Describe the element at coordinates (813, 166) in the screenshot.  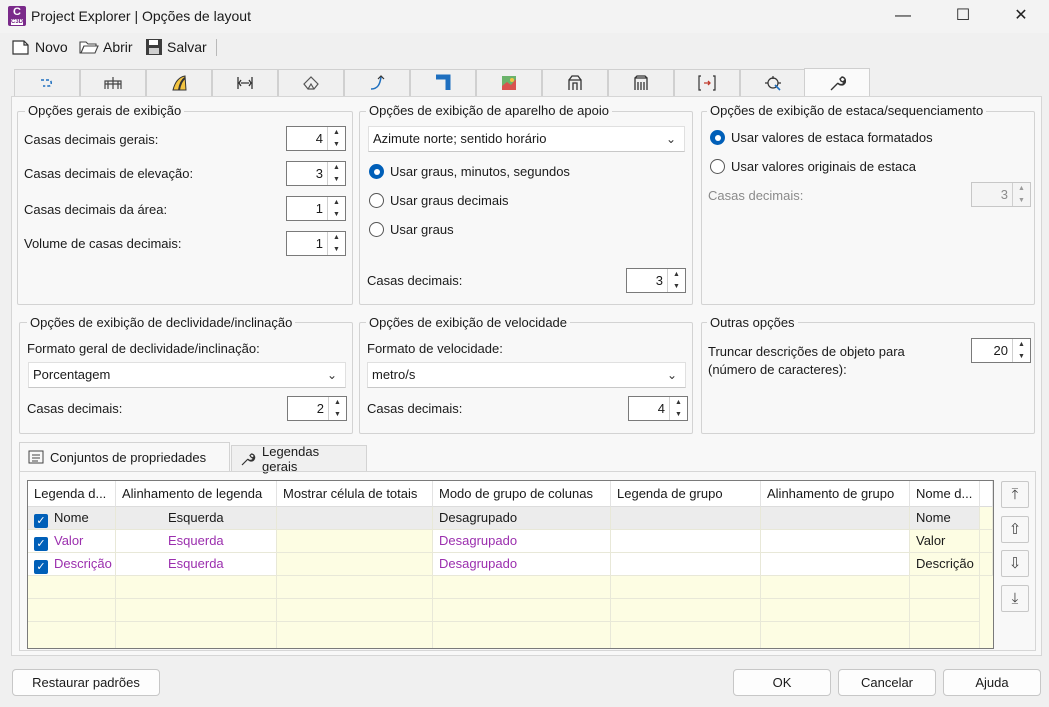
I see `radio-raw-station: Usar valores originais de estaca` at that location.